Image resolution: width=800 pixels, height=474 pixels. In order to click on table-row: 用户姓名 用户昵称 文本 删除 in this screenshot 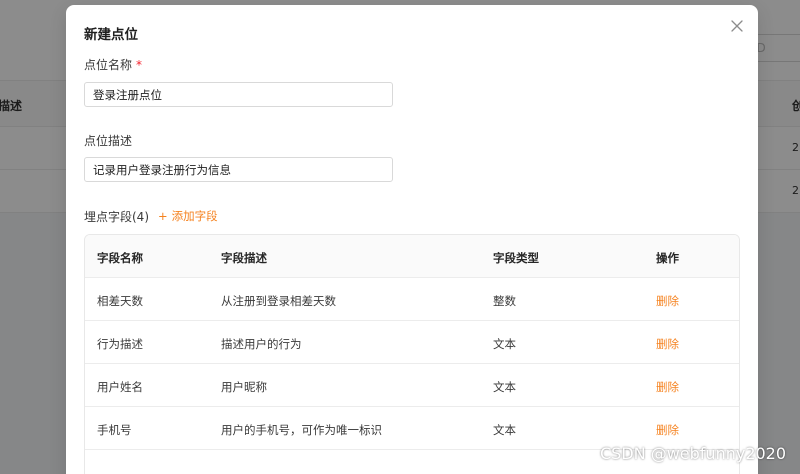, I will do `click(412, 385)`.